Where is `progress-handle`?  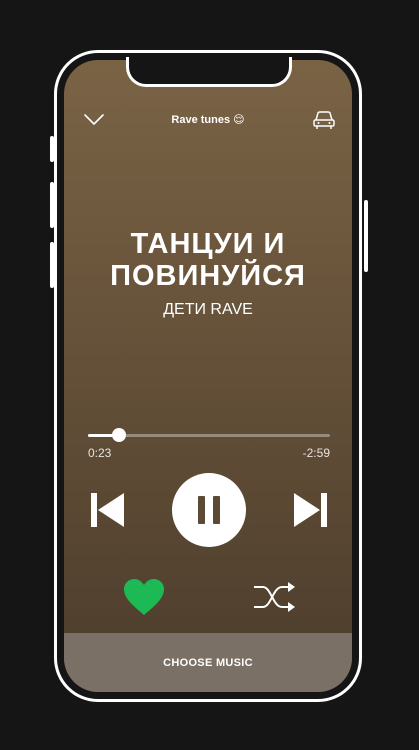
progress-handle is located at coordinates (119, 435).